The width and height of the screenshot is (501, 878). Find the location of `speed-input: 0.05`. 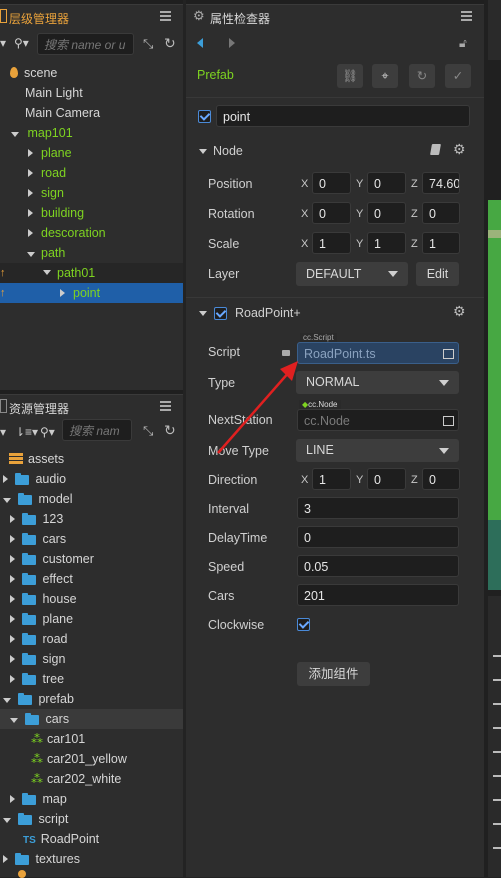

speed-input: 0.05 is located at coordinates (378, 566).